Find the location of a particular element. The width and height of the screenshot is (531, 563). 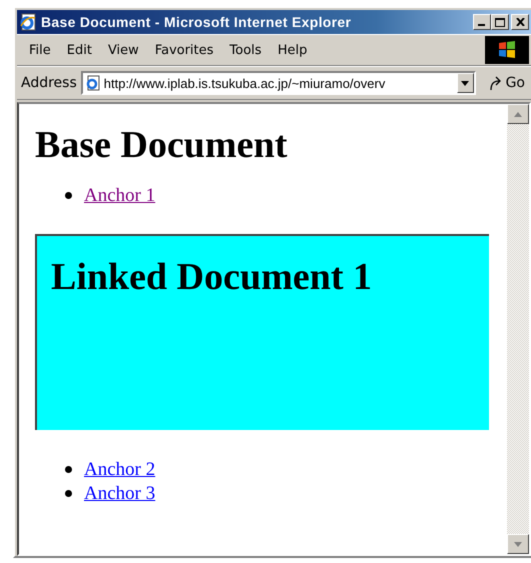

anchor-link: Anchor 3 is located at coordinates (120, 494).